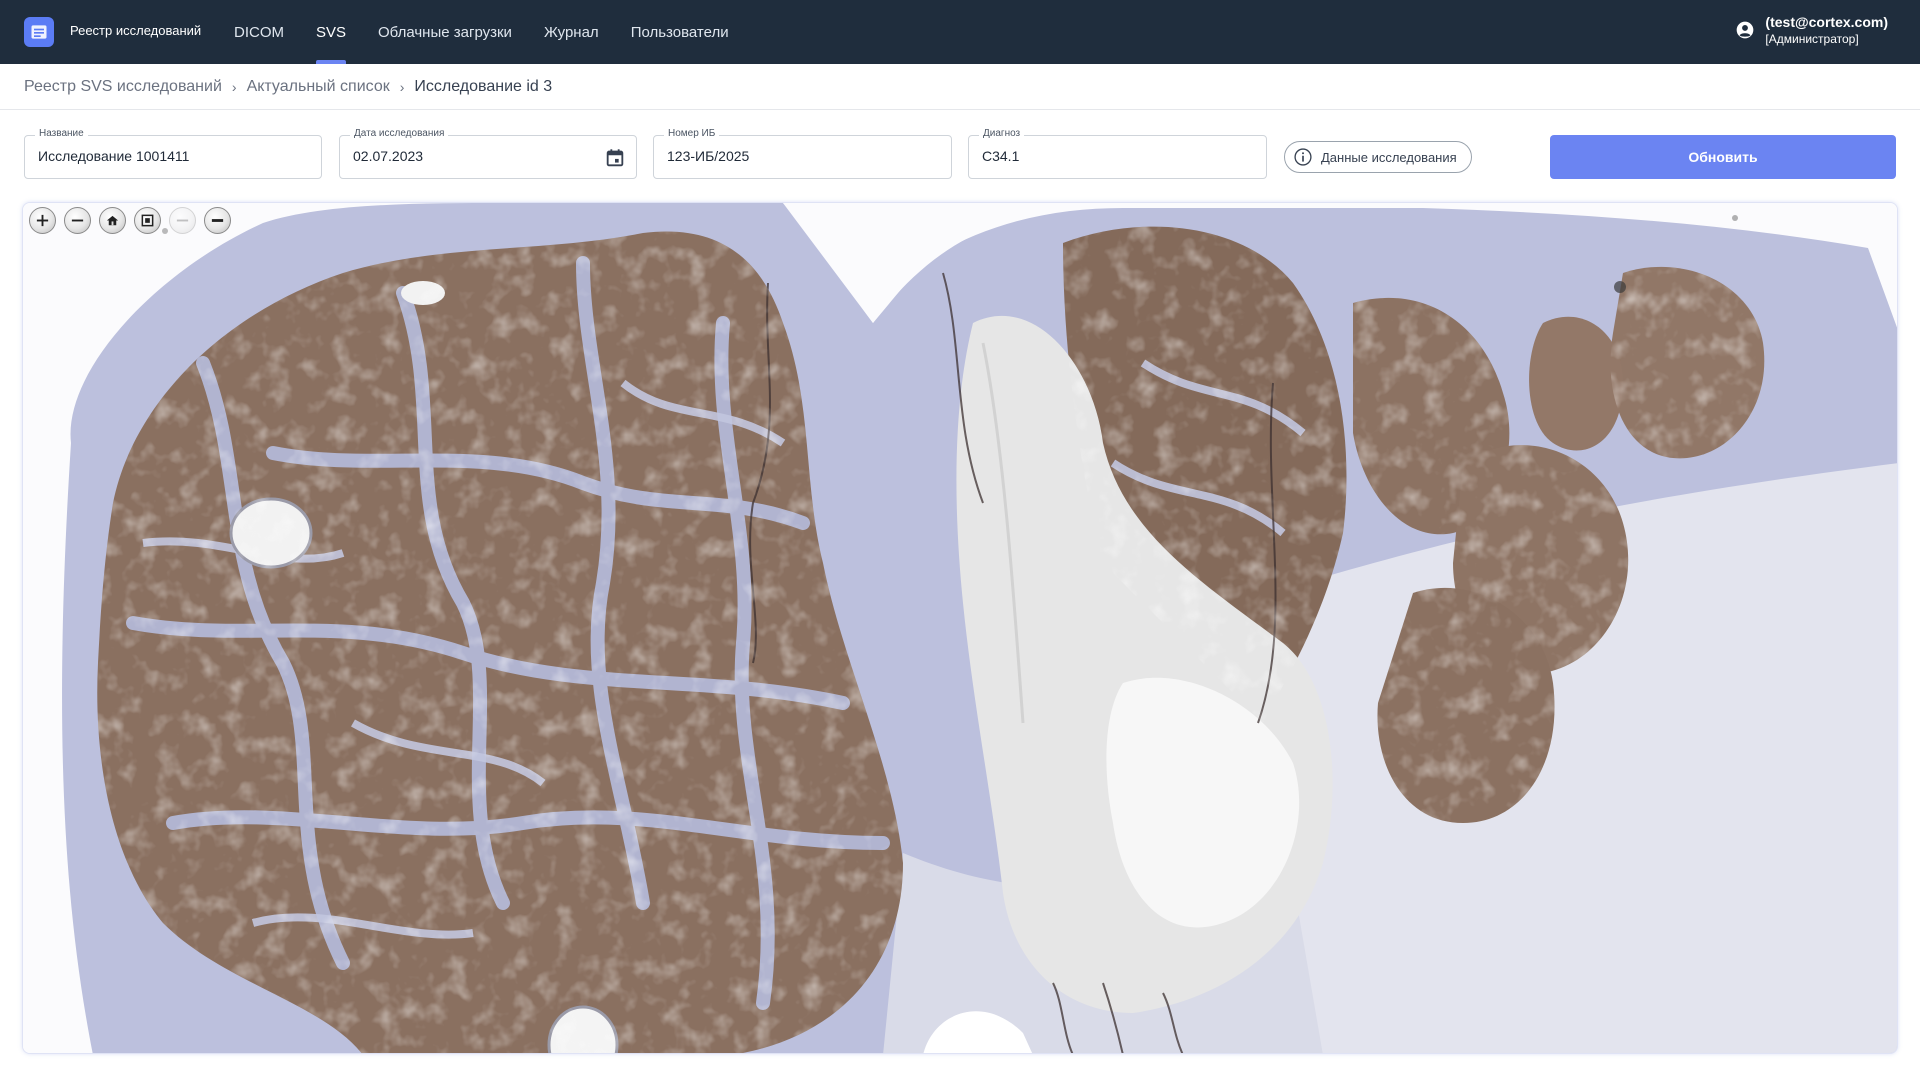 The height and width of the screenshot is (1080, 1920). Describe the element at coordinates (161, 156) in the screenshot. I see `name-input` at that location.